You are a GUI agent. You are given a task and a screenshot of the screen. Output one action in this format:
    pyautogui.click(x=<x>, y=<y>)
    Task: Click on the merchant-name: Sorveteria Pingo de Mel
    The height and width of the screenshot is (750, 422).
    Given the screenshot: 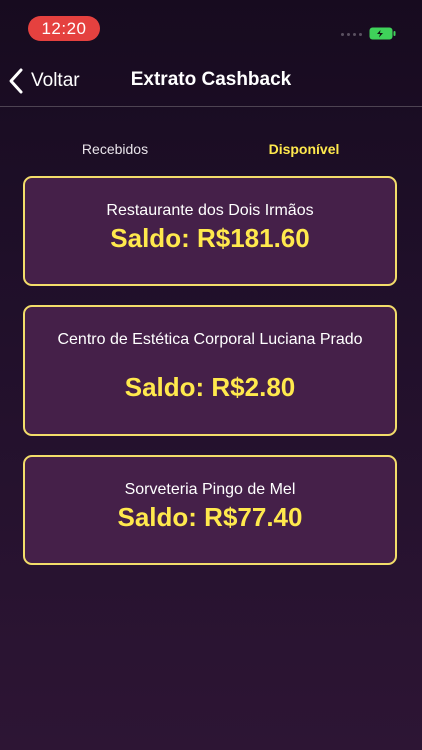 What is the action you would take?
    pyautogui.click(x=210, y=489)
    